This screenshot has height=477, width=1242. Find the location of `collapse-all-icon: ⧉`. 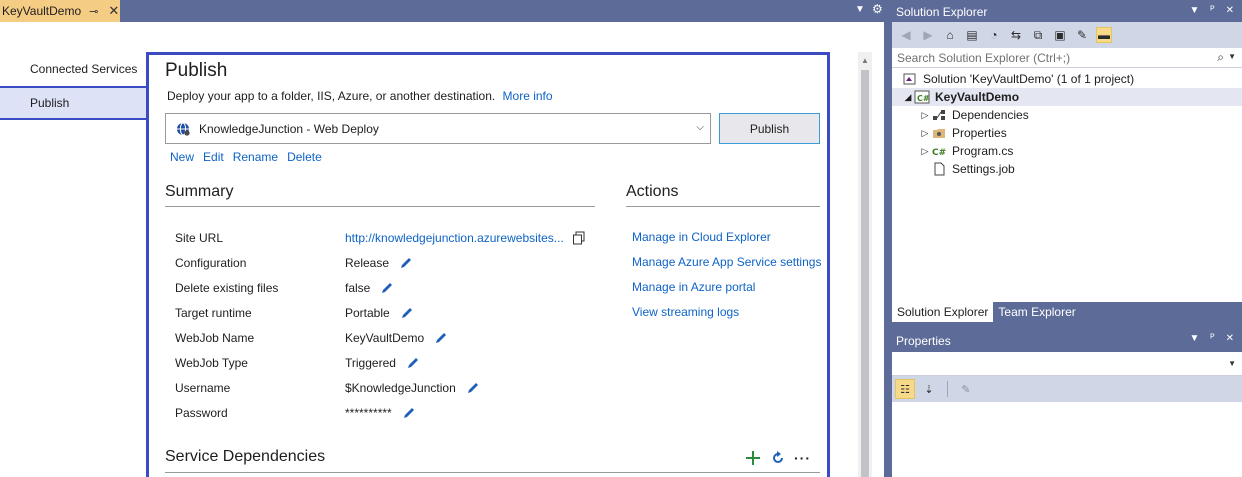

collapse-all-icon: ⧉ is located at coordinates (1038, 35).